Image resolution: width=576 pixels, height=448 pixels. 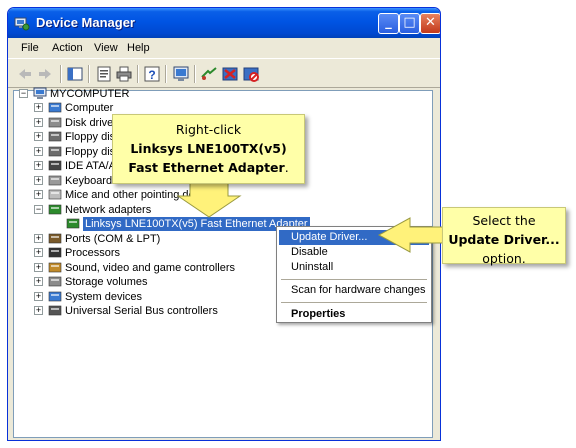 What do you see at coordinates (504, 258) in the screenshot?
I see `callout-line: option.` at bounding box center [504, 258].